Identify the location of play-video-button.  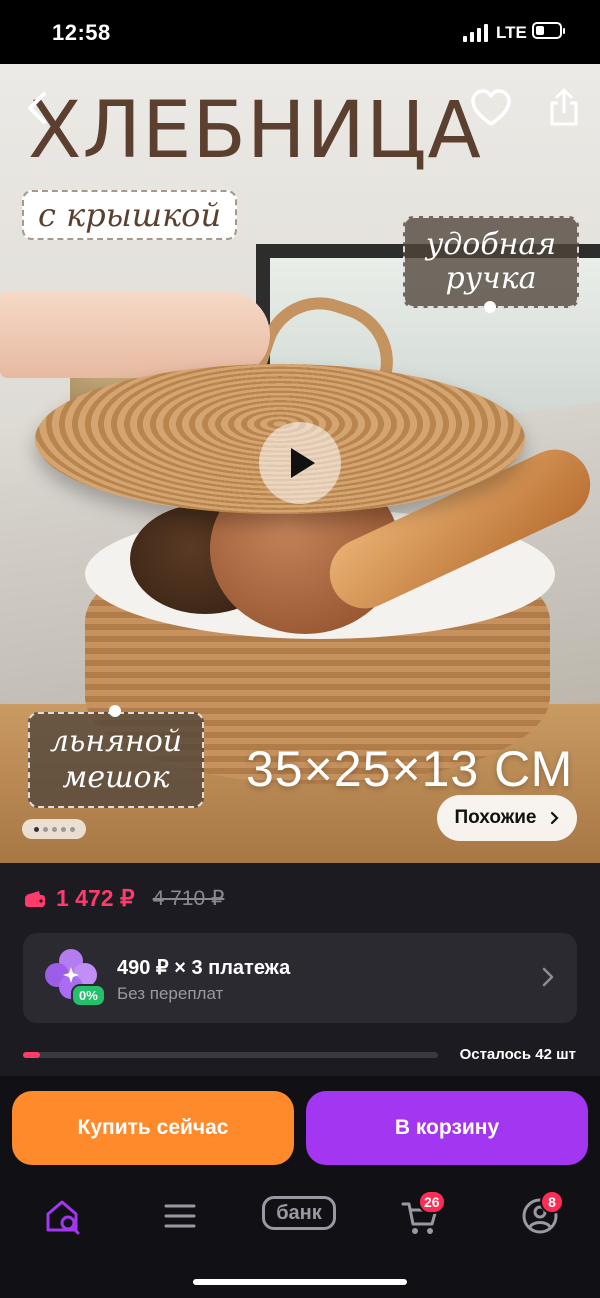
(300, 463).